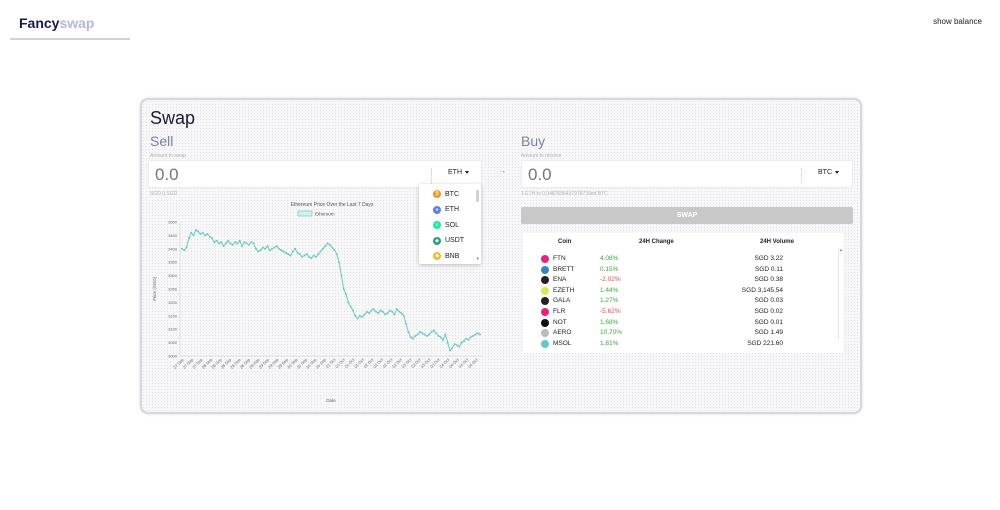 This screenshot has width=1000, height=510. What do you see at coordinates (164, 194) in the screenshot?
I see `sell-fiat-value: SGD 0.SGD` at bounding box center [164, 194].